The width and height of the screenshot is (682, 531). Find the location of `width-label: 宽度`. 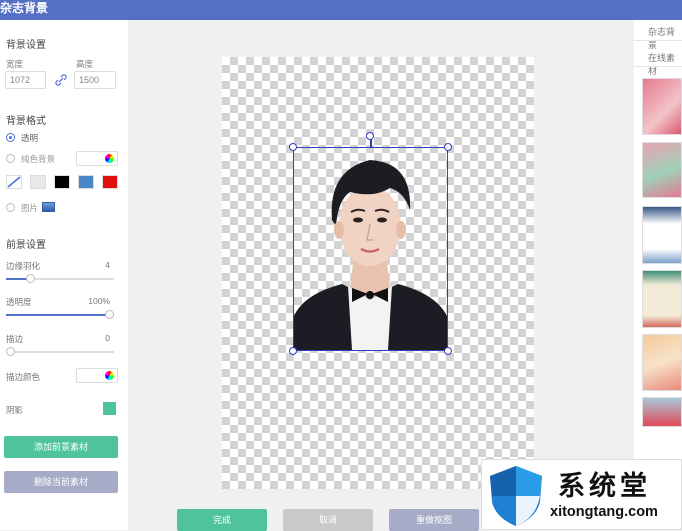

width-label: 宽度 is located at coordinates (15, 64).